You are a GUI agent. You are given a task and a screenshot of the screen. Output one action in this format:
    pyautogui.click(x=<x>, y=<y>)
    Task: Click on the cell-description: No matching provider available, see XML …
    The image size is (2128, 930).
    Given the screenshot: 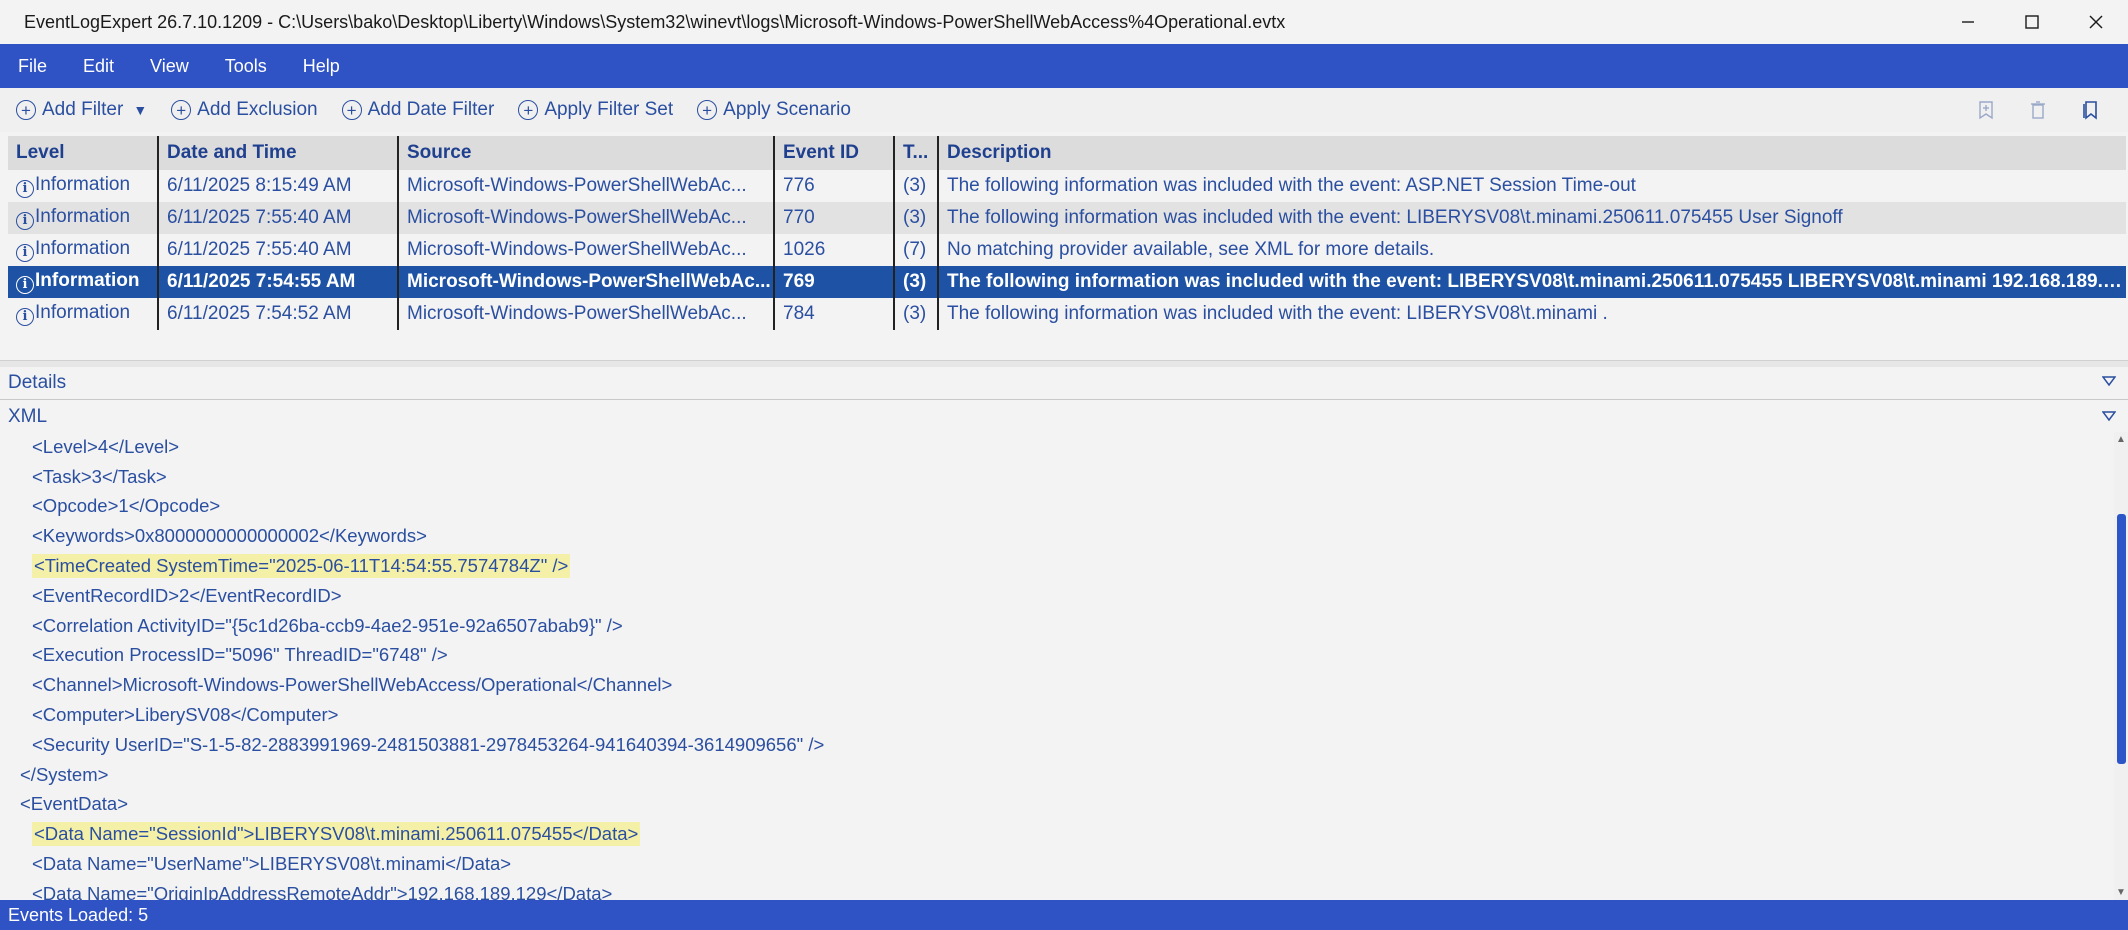 What is the action you would take?
    pyautogui.click(x=1532, y=250)
    